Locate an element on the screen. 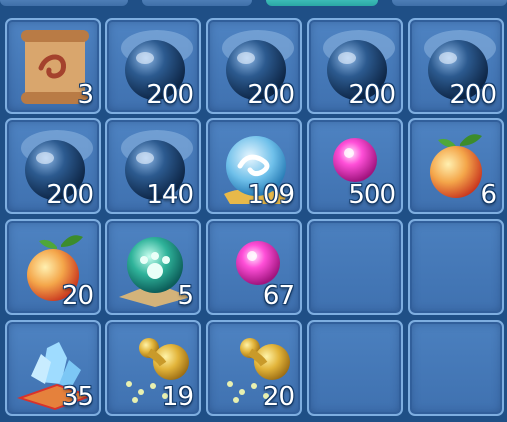  item-count: 5 is located at coordinates (185, 296).